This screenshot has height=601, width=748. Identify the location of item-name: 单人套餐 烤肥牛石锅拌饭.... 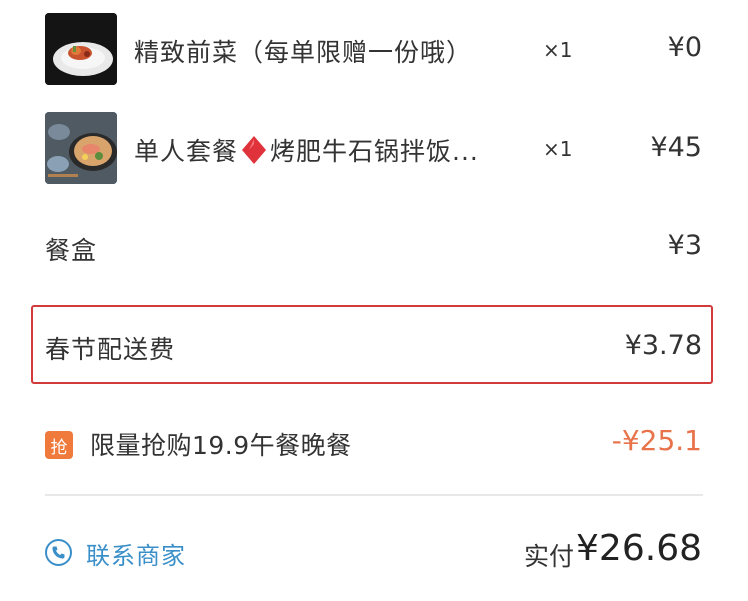
(306, 150).